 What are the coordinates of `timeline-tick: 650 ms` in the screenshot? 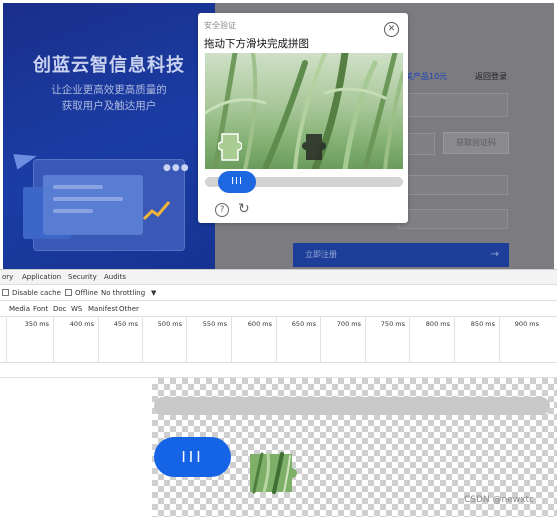 It's located at (298, 340).